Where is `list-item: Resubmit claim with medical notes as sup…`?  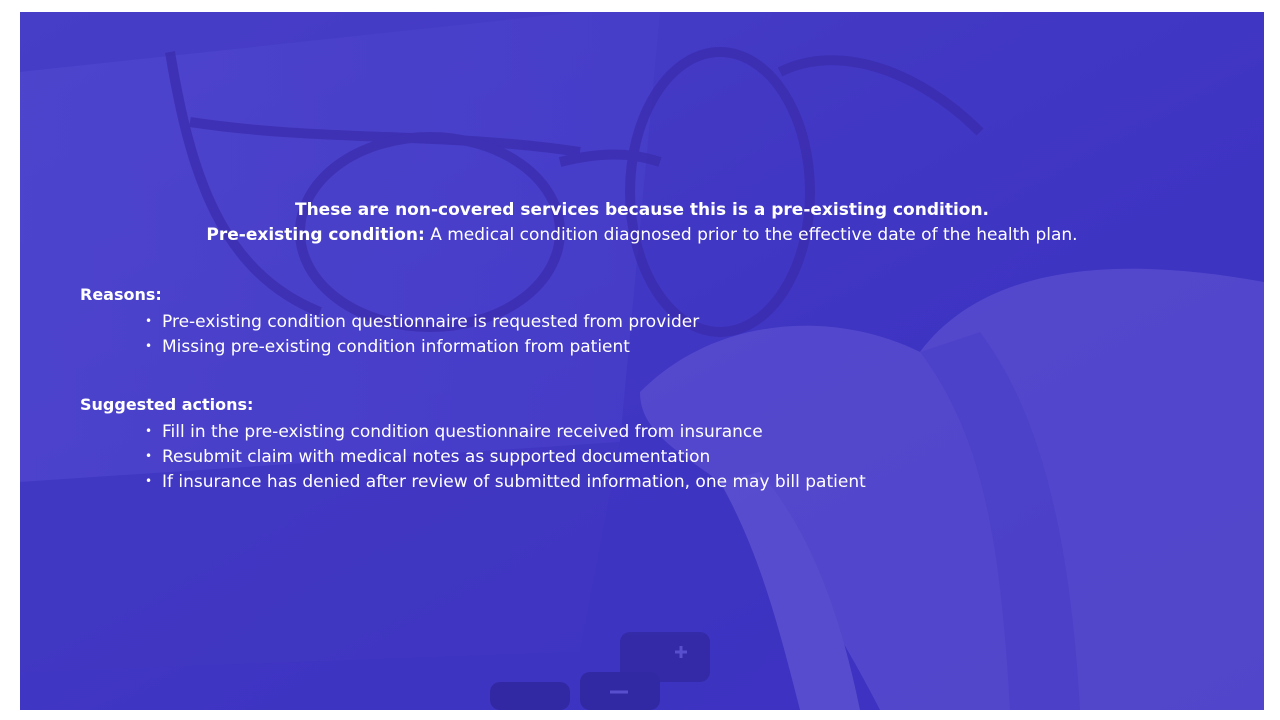 list-item: Resubmit claim with medical notes as sup… is located at coordinates (505, 456).